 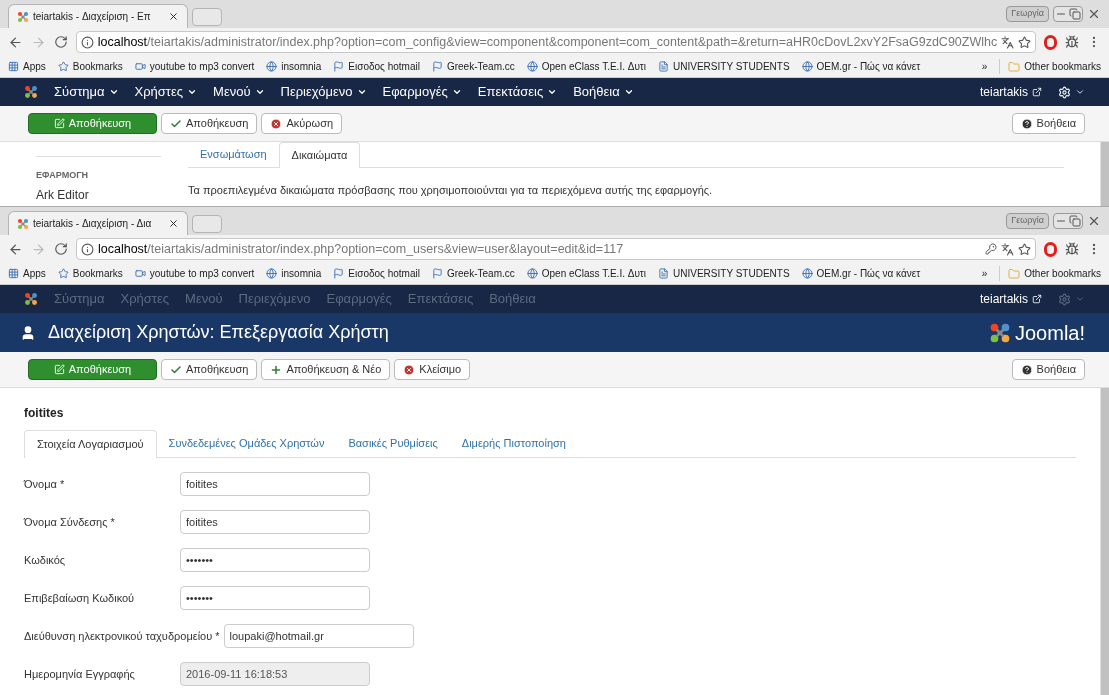 I want to click on tab: Δικαιώματα, so click(x=319, y=155).